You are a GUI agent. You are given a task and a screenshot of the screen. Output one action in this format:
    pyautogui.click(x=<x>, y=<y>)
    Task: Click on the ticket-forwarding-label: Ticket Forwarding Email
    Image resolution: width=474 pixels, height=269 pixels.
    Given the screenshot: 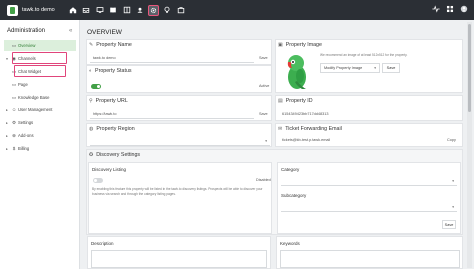 What is the action you would take?
    pyautogui.click(x=313, y=129)
    